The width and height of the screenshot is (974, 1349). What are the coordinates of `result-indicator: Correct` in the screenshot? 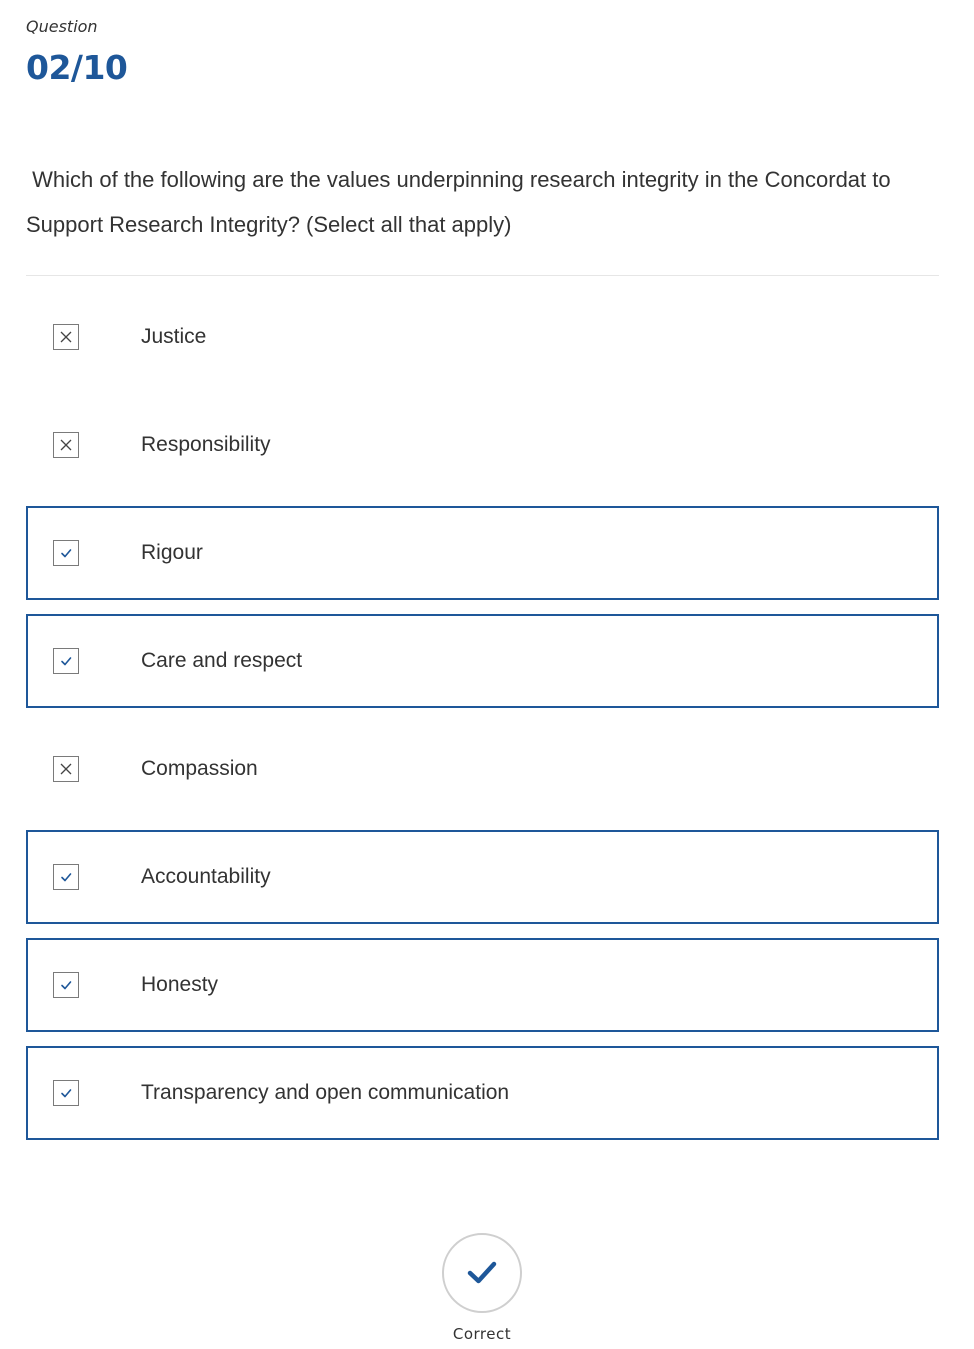 It's located at (482, 1288).